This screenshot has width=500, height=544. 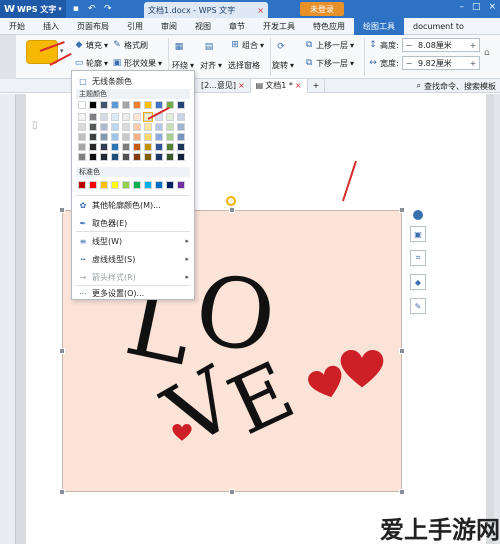 What do you see at coordinates (237, 26) in the screenshot?
I see `menu-chapter: 章节` at bounding box center [237, 26].